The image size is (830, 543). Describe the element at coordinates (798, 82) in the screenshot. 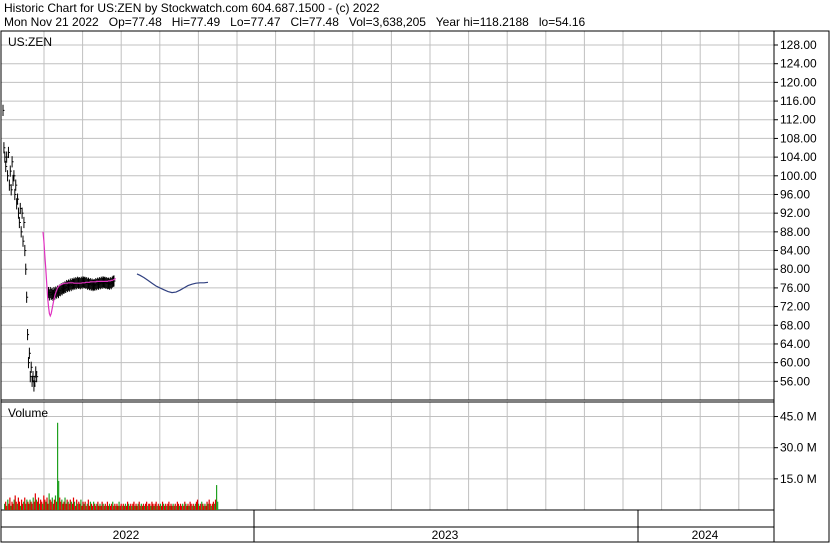

I see `price-tick-label: 120.00` at that location.